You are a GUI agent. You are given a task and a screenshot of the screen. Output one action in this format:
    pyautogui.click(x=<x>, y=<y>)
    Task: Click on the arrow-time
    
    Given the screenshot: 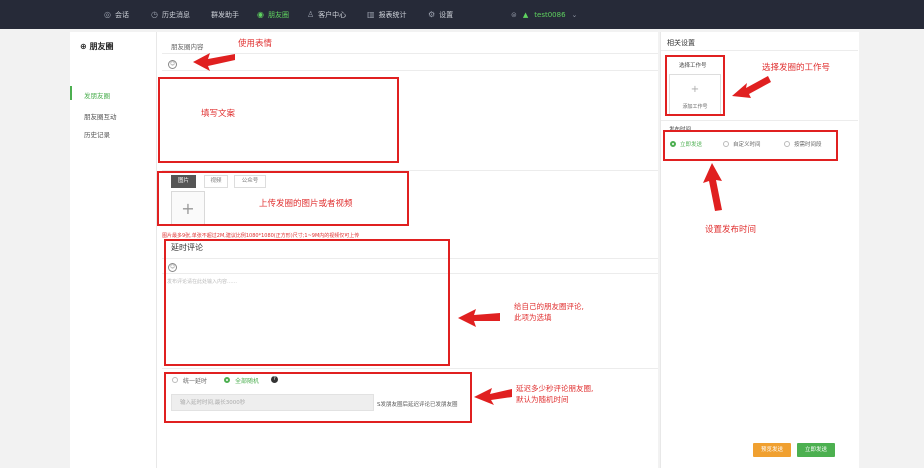 What is the action you would take?
    pyautogui.click(x=712, y=187)
    